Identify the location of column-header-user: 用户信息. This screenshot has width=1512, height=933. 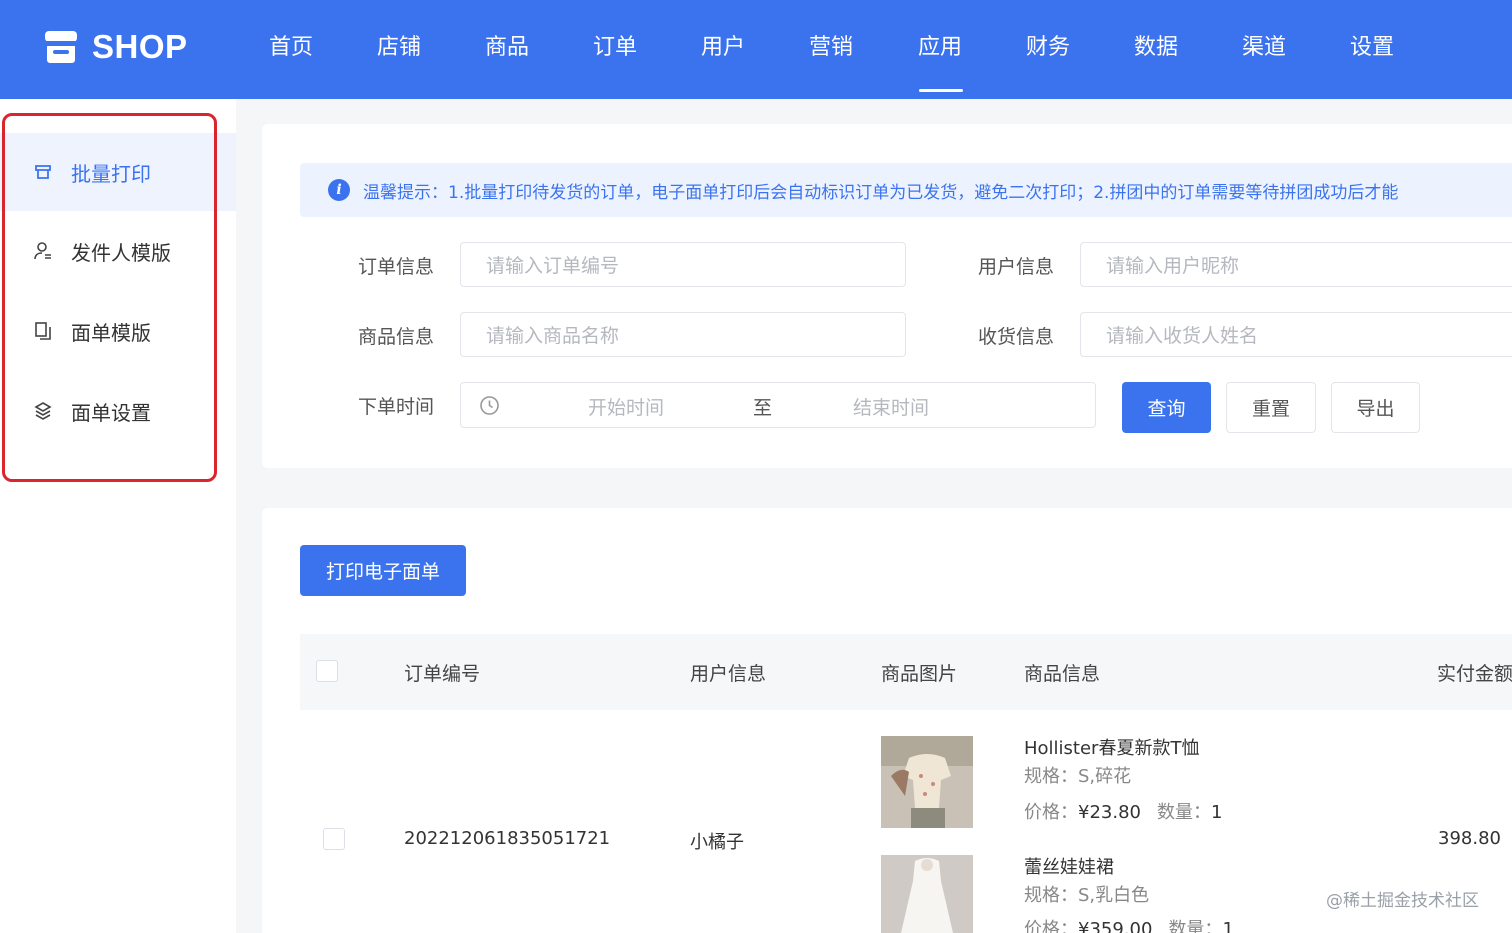
(728, 674).